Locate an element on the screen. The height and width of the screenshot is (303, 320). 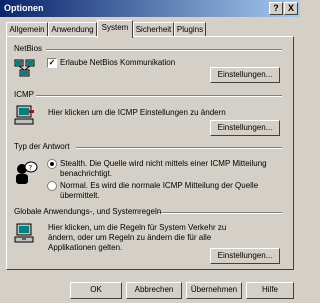
close-button: X is located at coordinates (291, 8).